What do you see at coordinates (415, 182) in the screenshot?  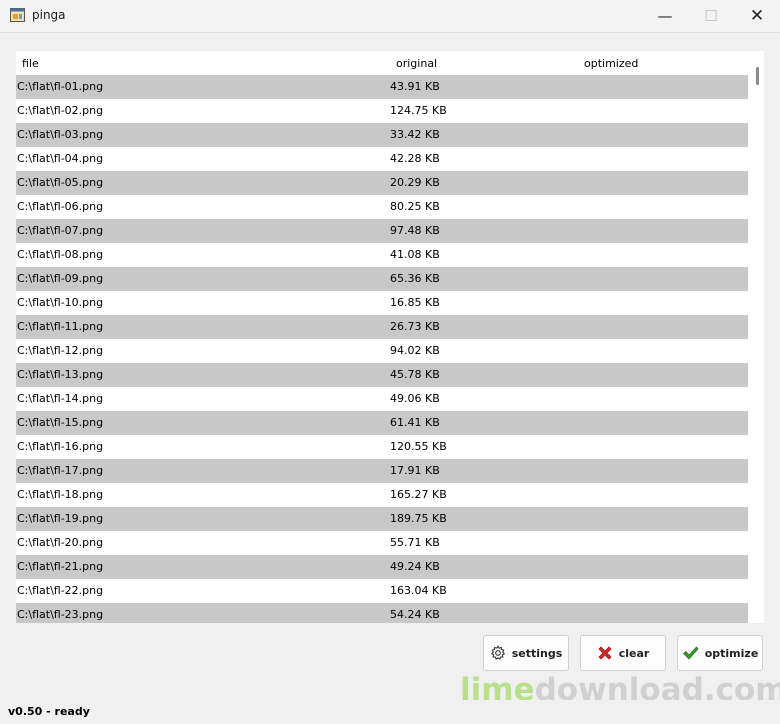 I see `original-size-cell: 20.29 KB` at bounding box center [415, 182].